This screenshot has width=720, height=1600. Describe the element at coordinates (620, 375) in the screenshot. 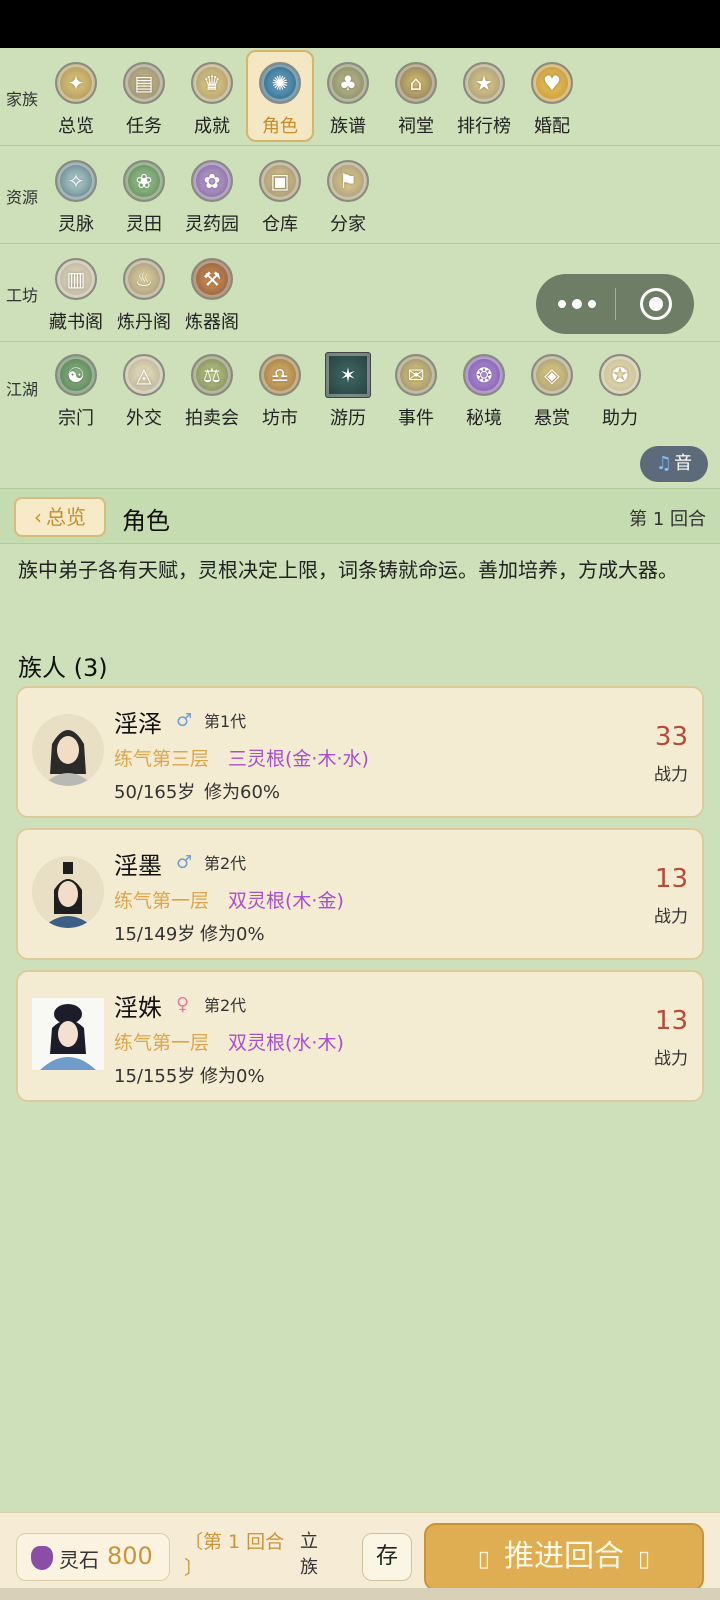

I see `assist-icon: ✪` at that location.